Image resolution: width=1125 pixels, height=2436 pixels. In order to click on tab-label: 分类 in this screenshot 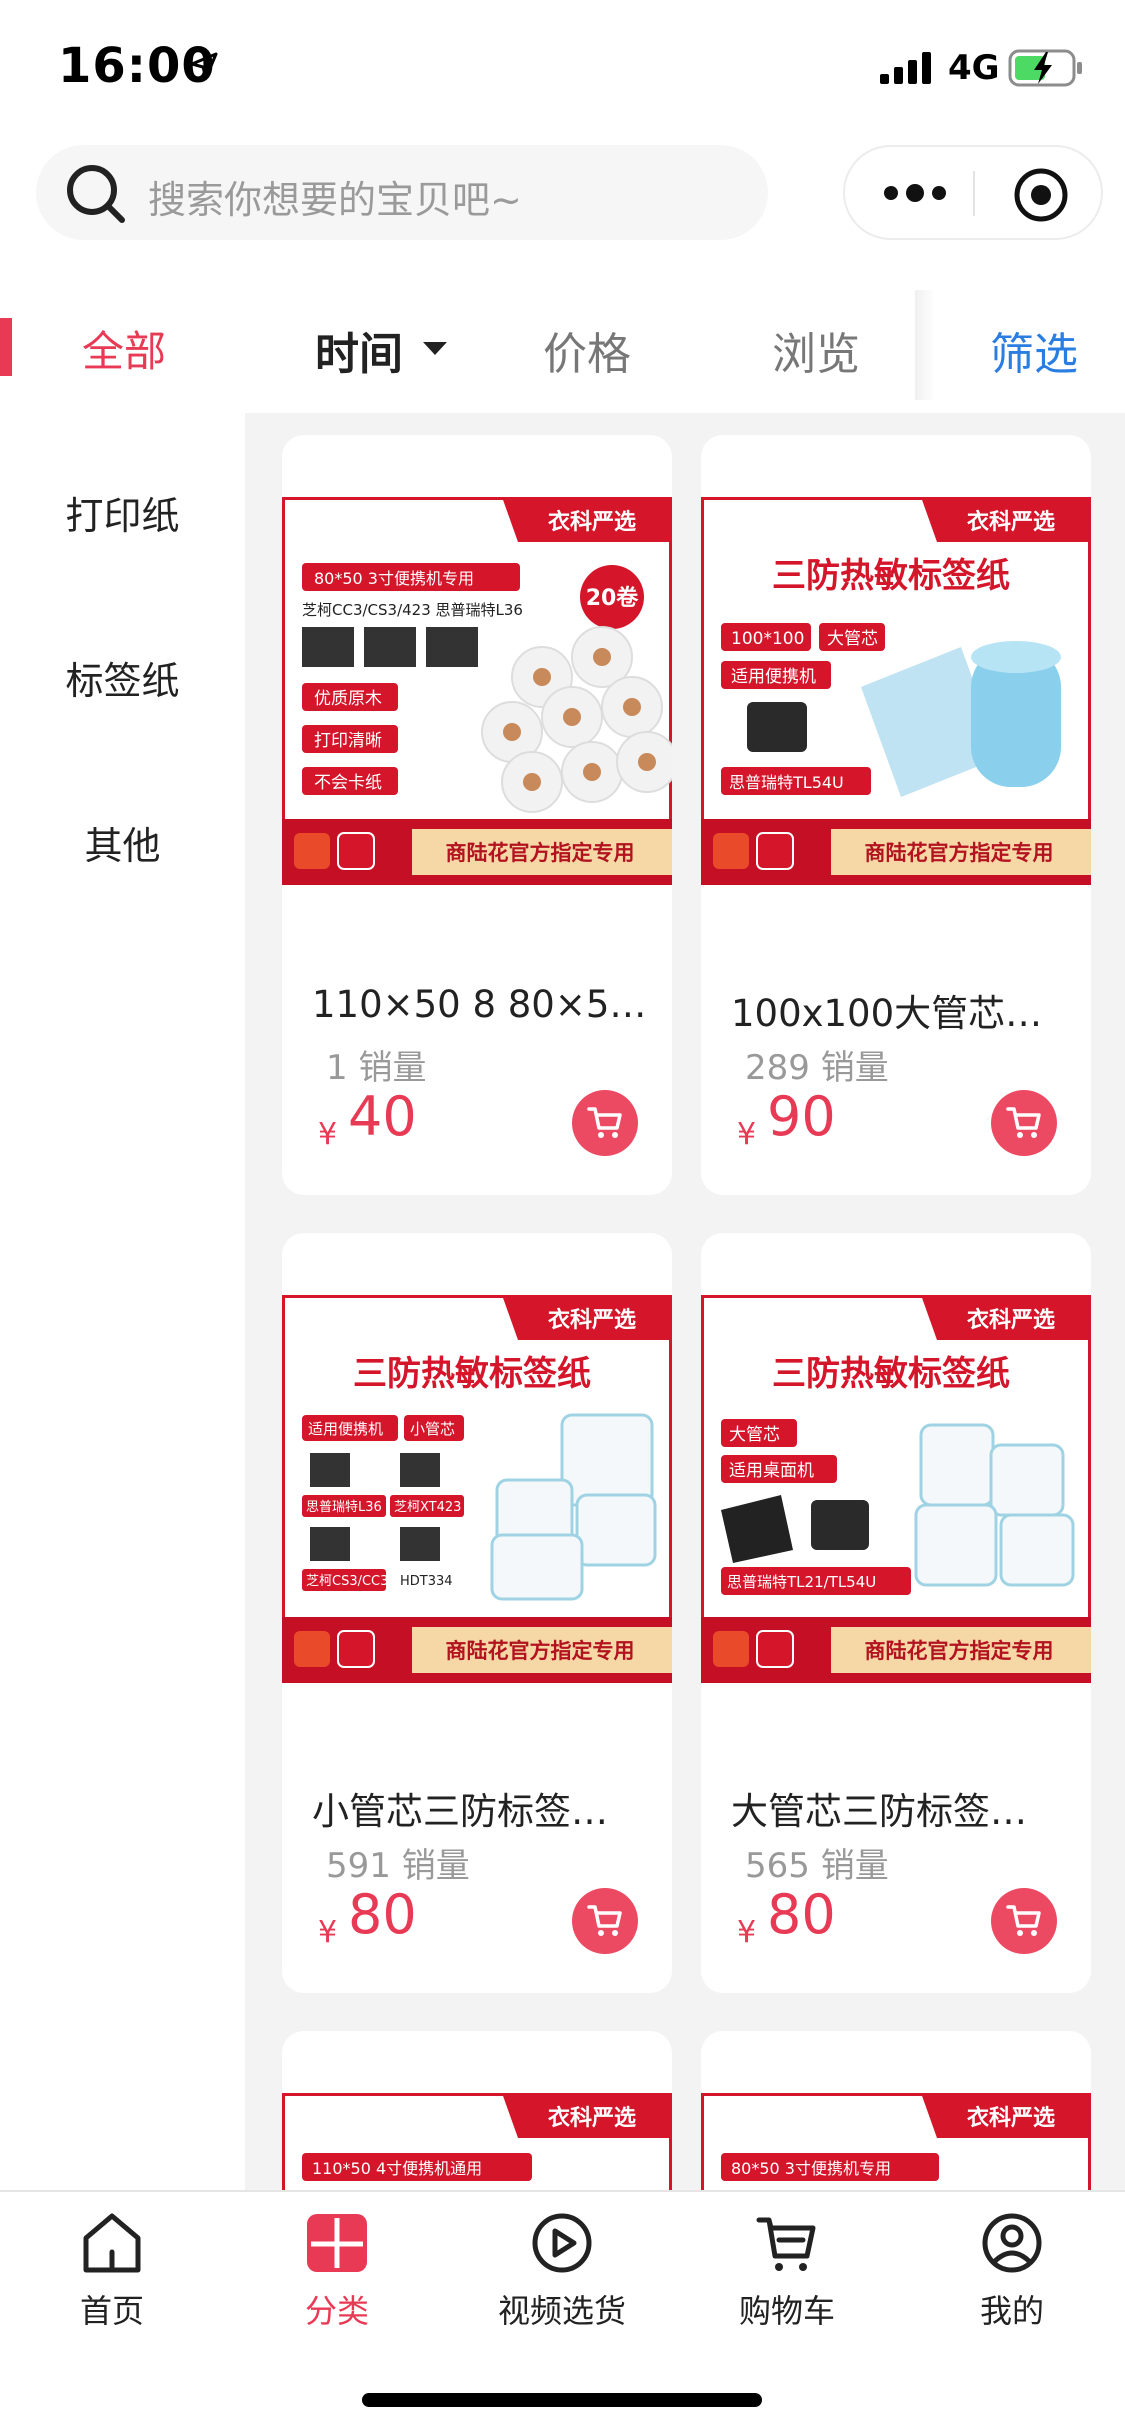, I will do `click(336, 2311)`.